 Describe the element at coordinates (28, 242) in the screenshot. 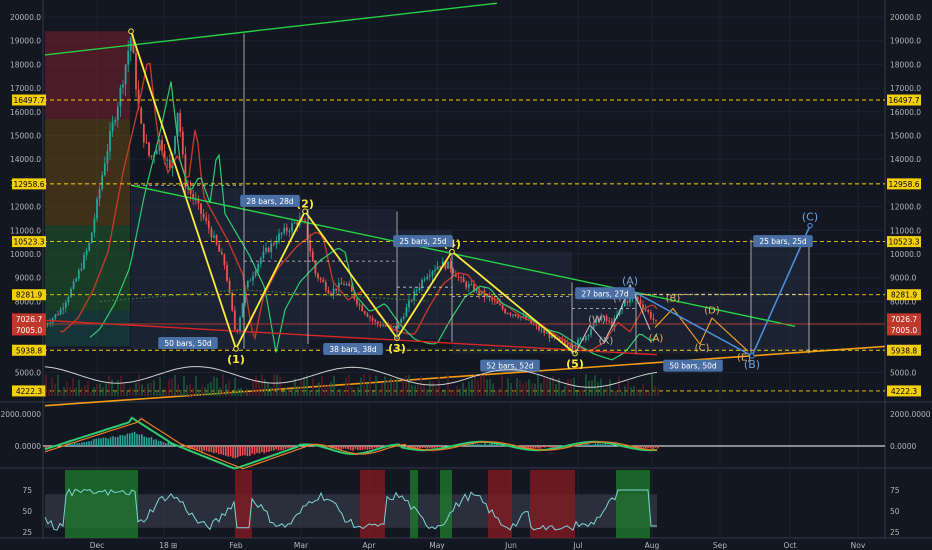

I see `price-level-tag-text: 10523.3` at that location.